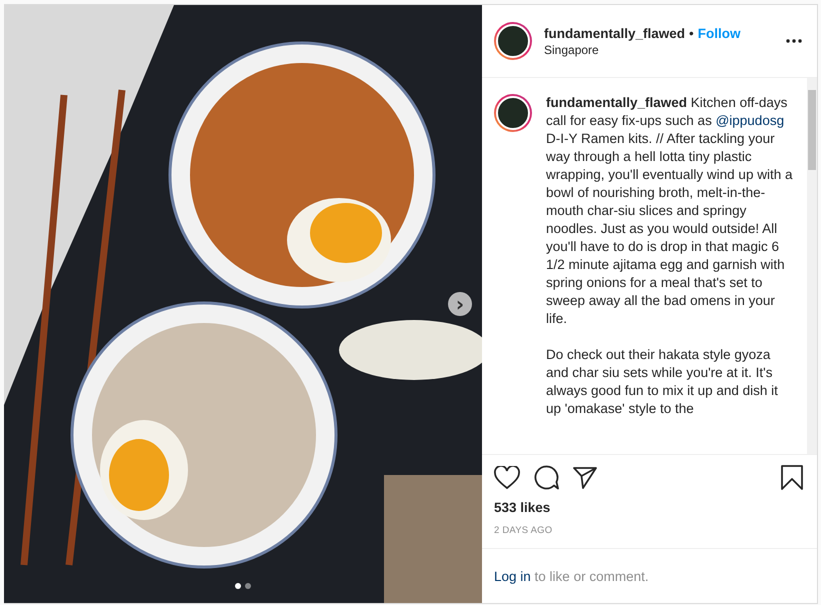 The width and height of the screenshot is (821, 605). I want to click on more-options-icon, so click(794, 41).